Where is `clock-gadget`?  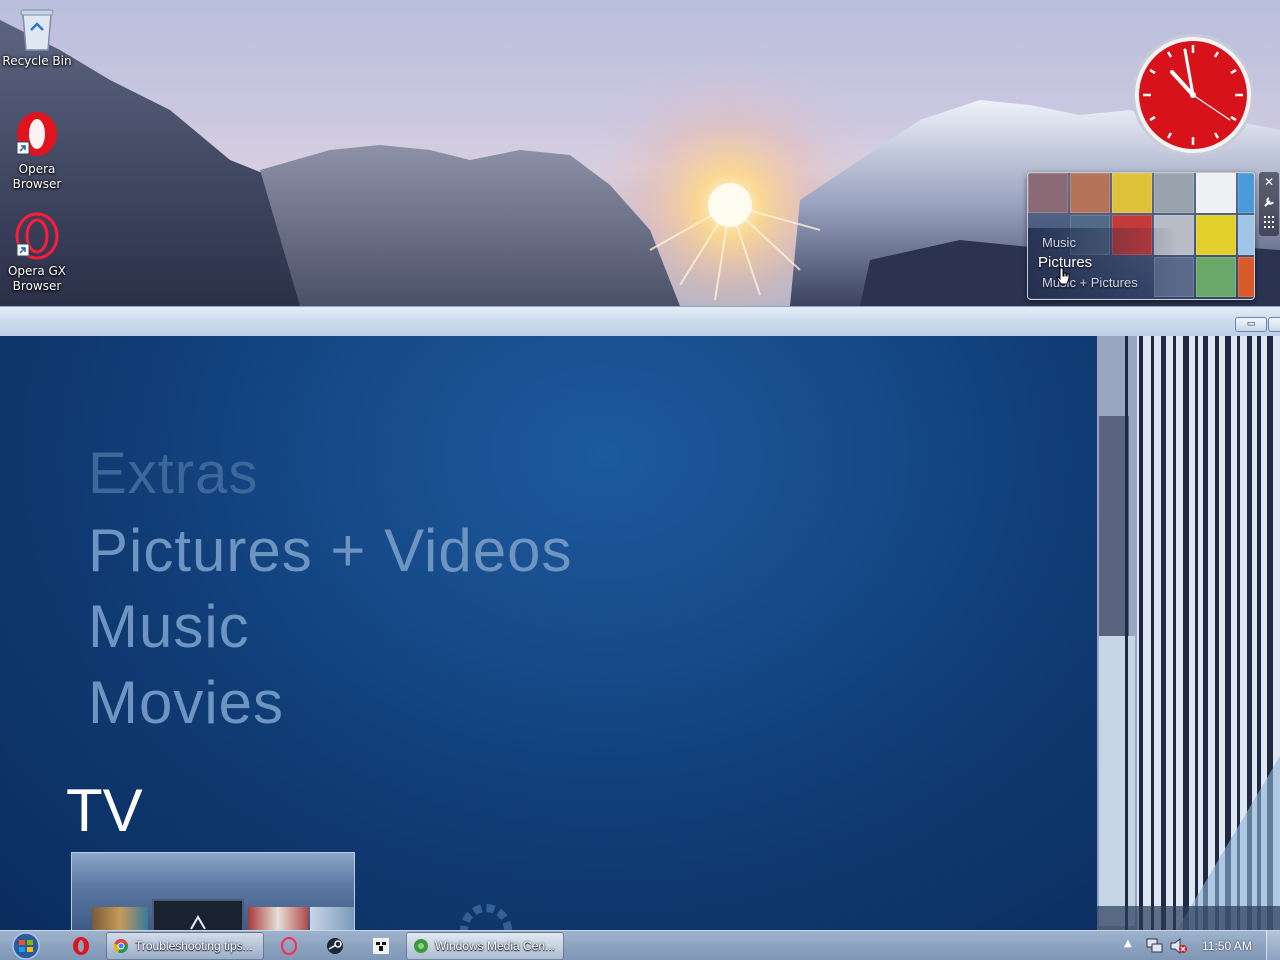
clock-gadget is located at coordinates (1193, 95).